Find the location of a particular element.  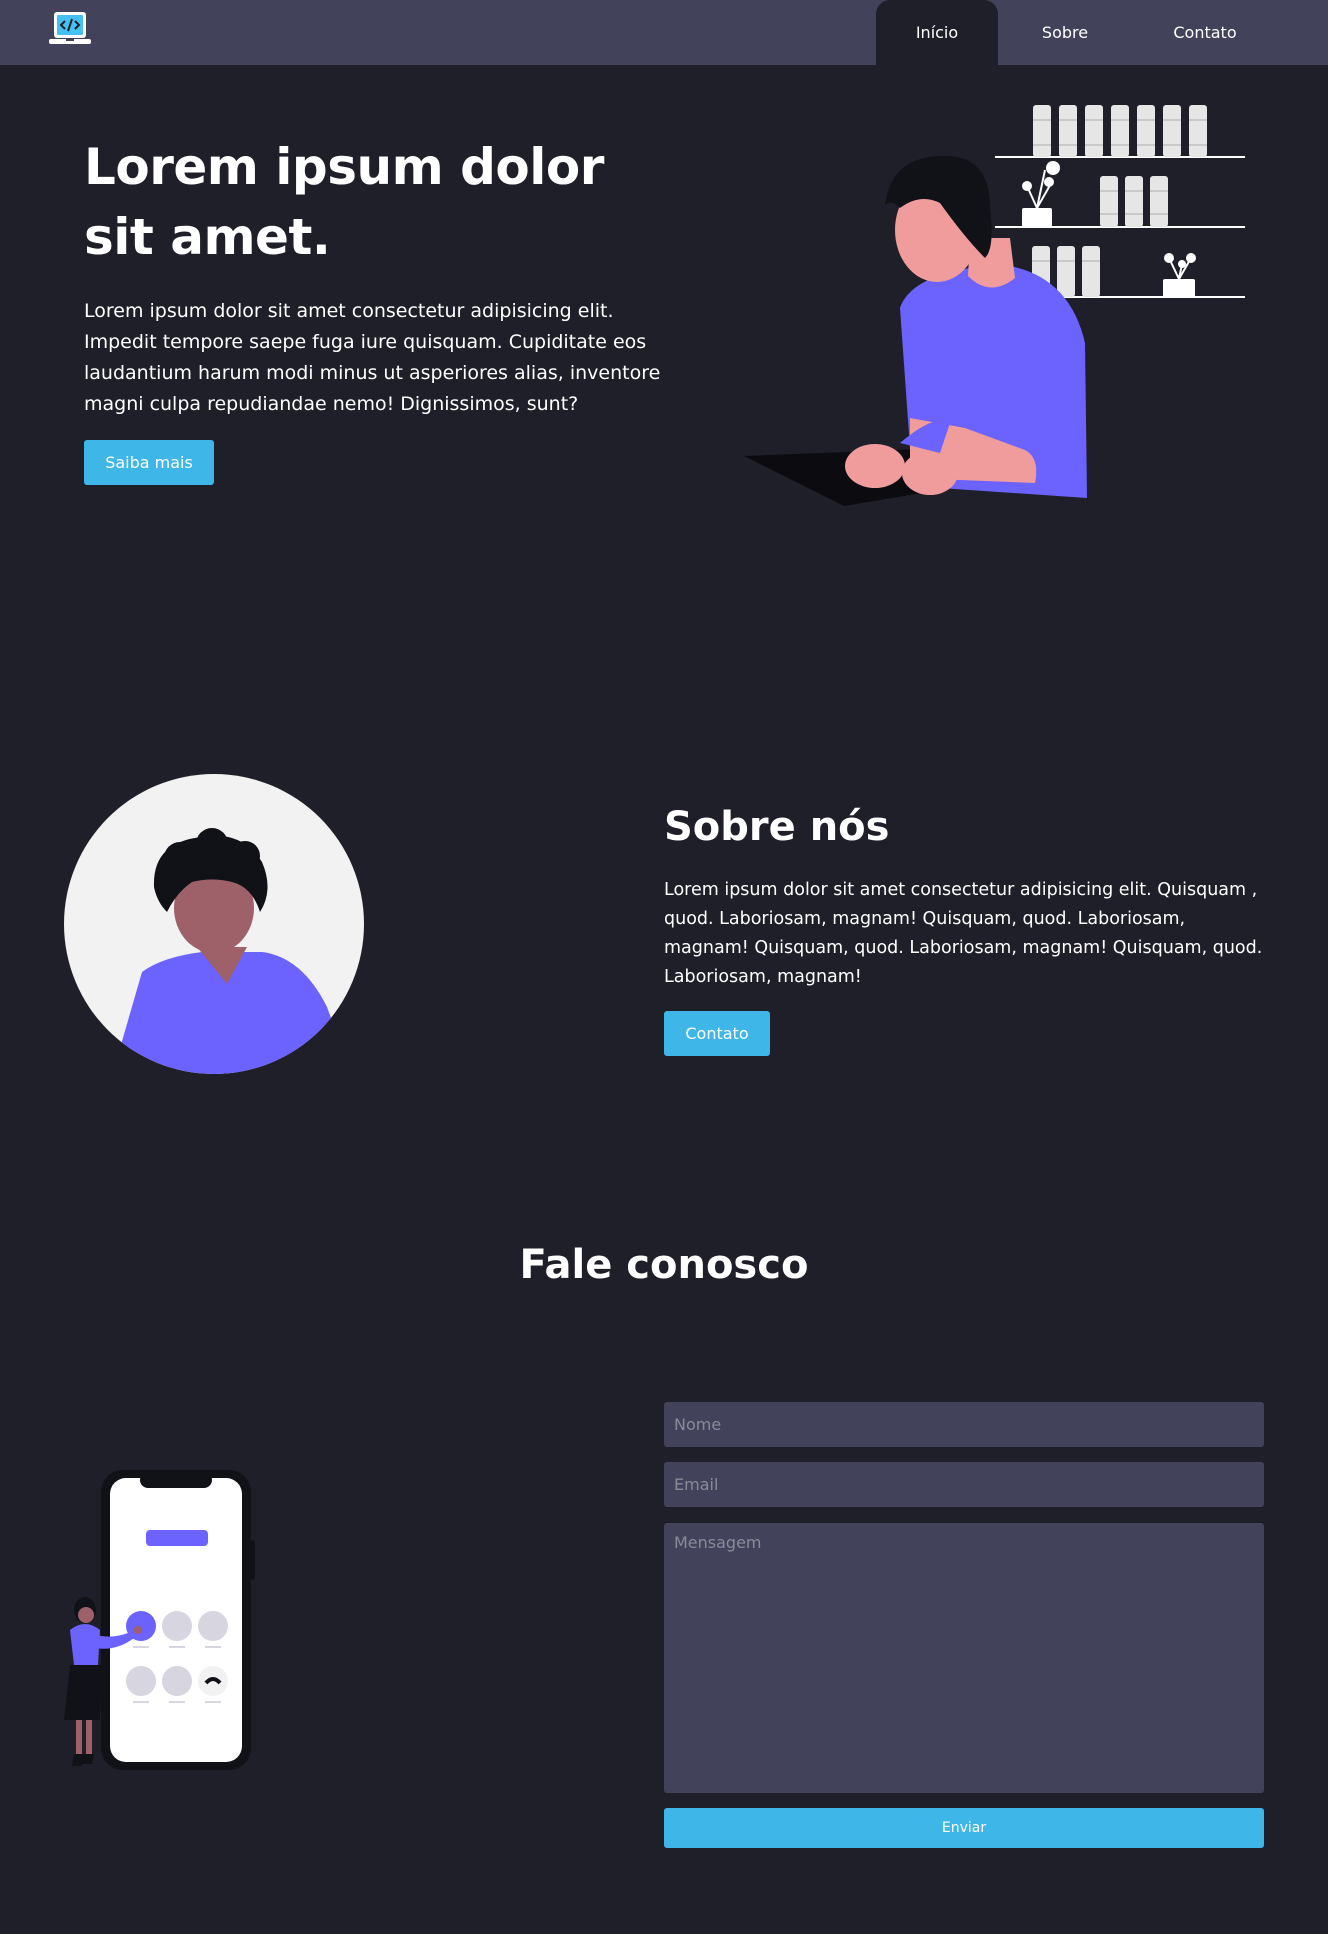

laptop-logo-icon is located at coordinates (70, 30).